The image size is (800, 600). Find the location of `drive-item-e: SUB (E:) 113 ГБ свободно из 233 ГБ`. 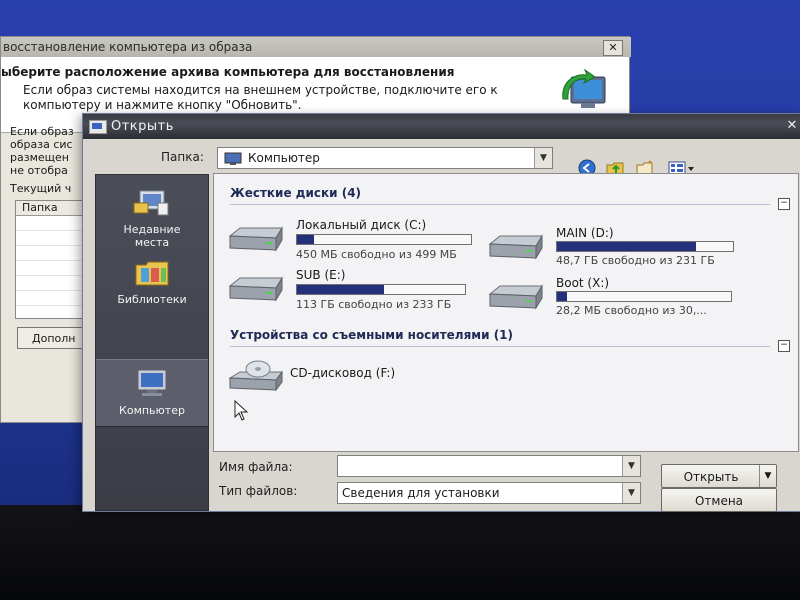

drive-item-e: SUB (E:) 113 ГБ свободно из 233 ГБ is located at coordinates (356, 287).